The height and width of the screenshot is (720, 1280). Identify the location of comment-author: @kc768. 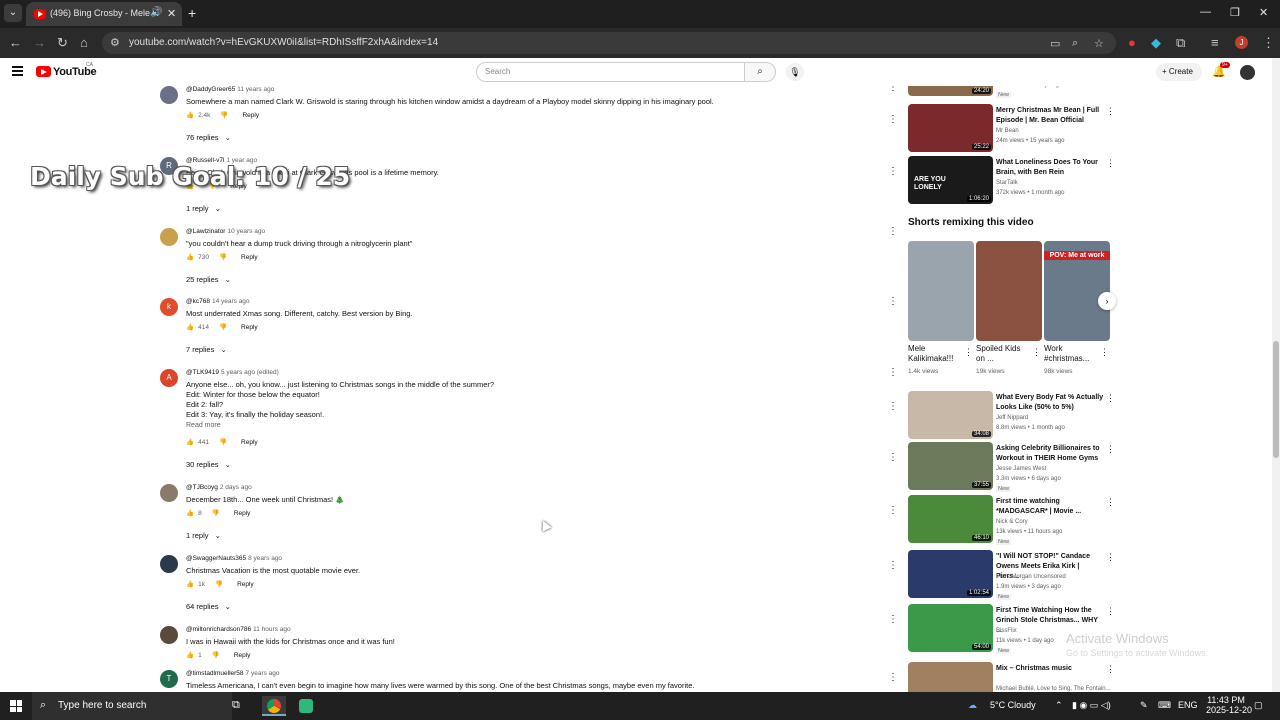
(198, 301).